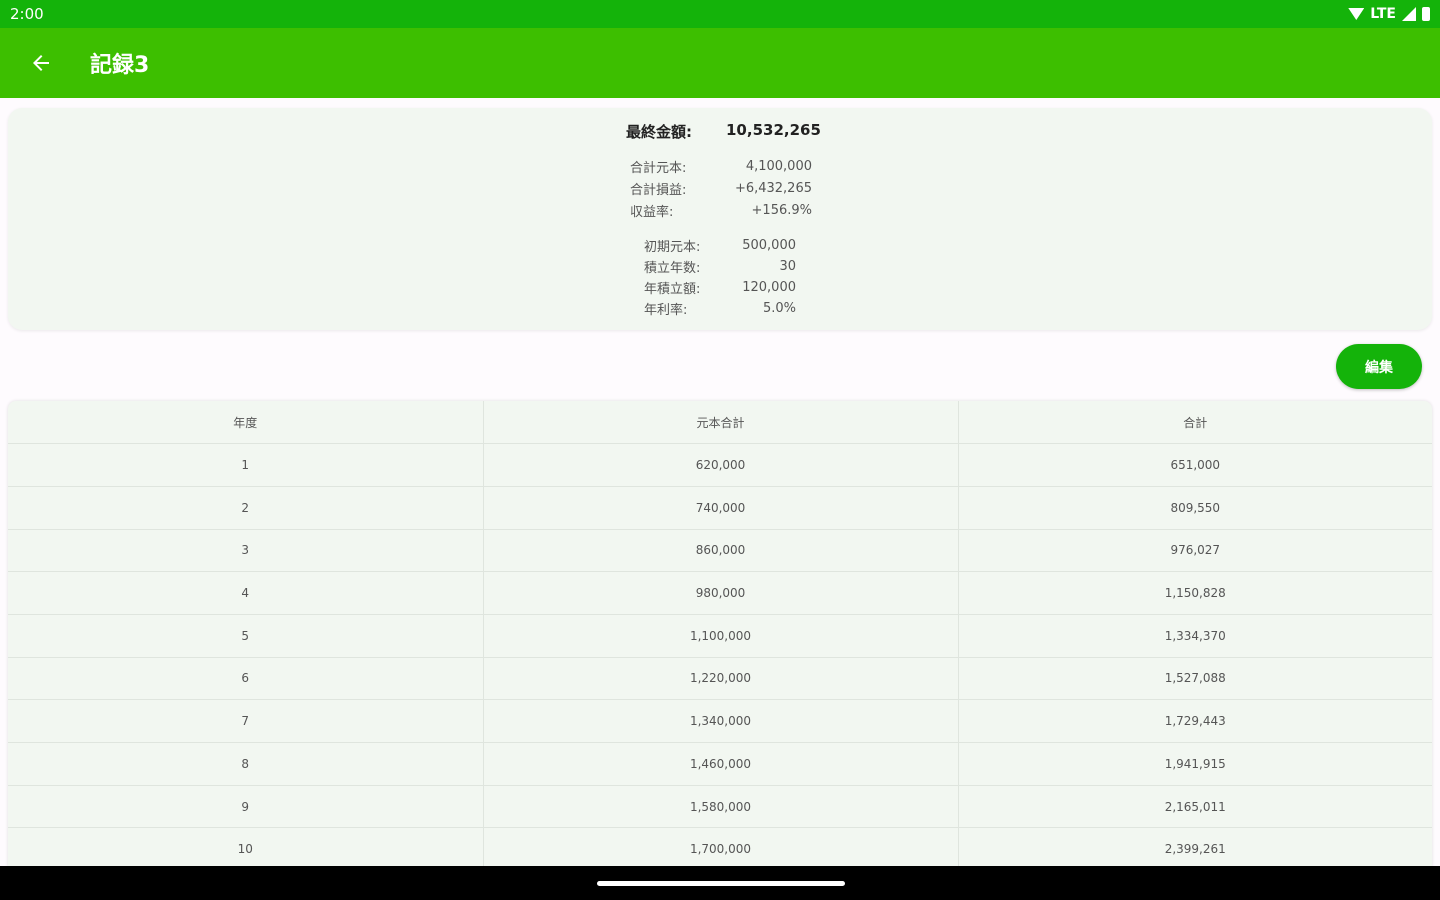  What do you see at coordinates (1194, 721) in the screenshot?
I see `cell-total: 1,729,443` at bounding box center [1194, 721].